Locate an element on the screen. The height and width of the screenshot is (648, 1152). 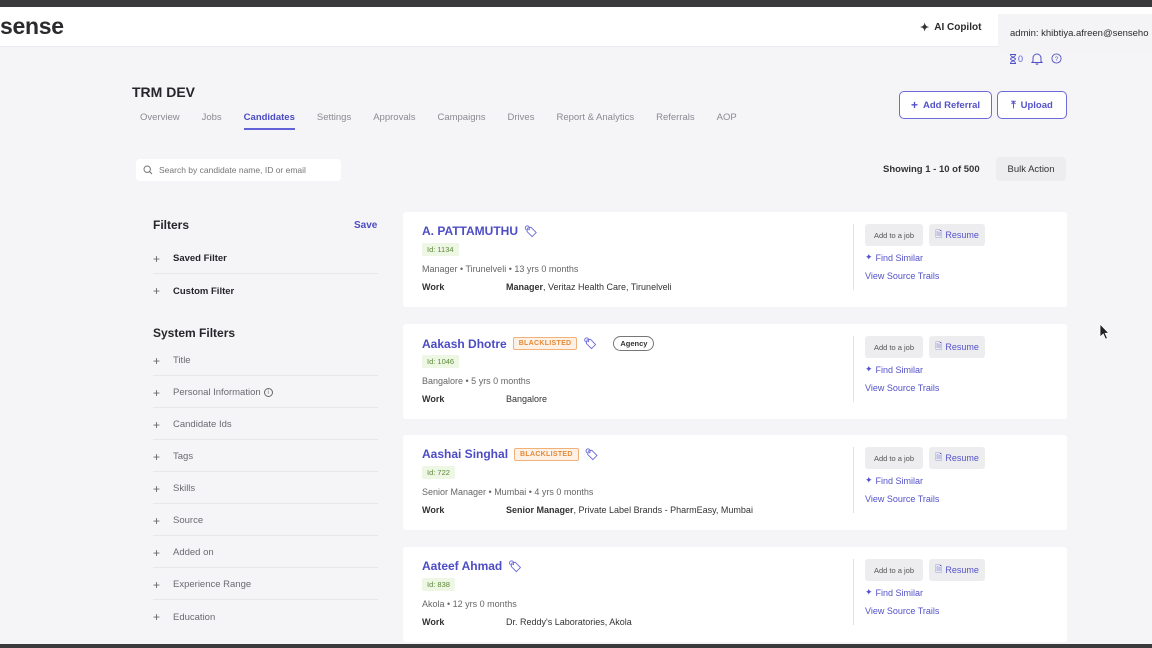
filter-label: Added on is located at coordinates (193, 552).